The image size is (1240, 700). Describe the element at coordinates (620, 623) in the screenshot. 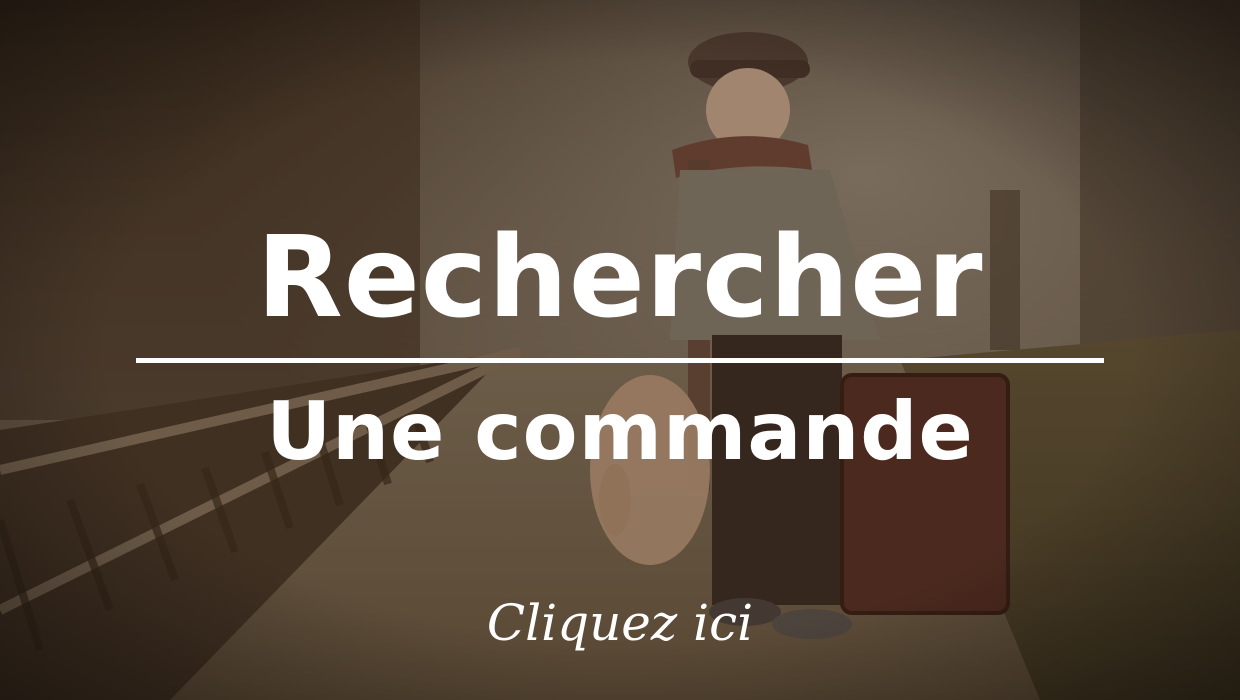

I see `click-here-link: Cliquez ici` at that location.